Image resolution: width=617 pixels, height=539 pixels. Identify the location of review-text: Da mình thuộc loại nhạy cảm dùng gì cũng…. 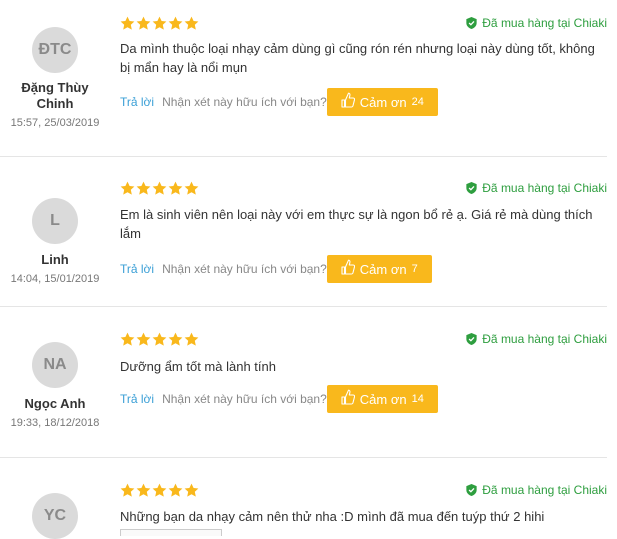
(357, 58).